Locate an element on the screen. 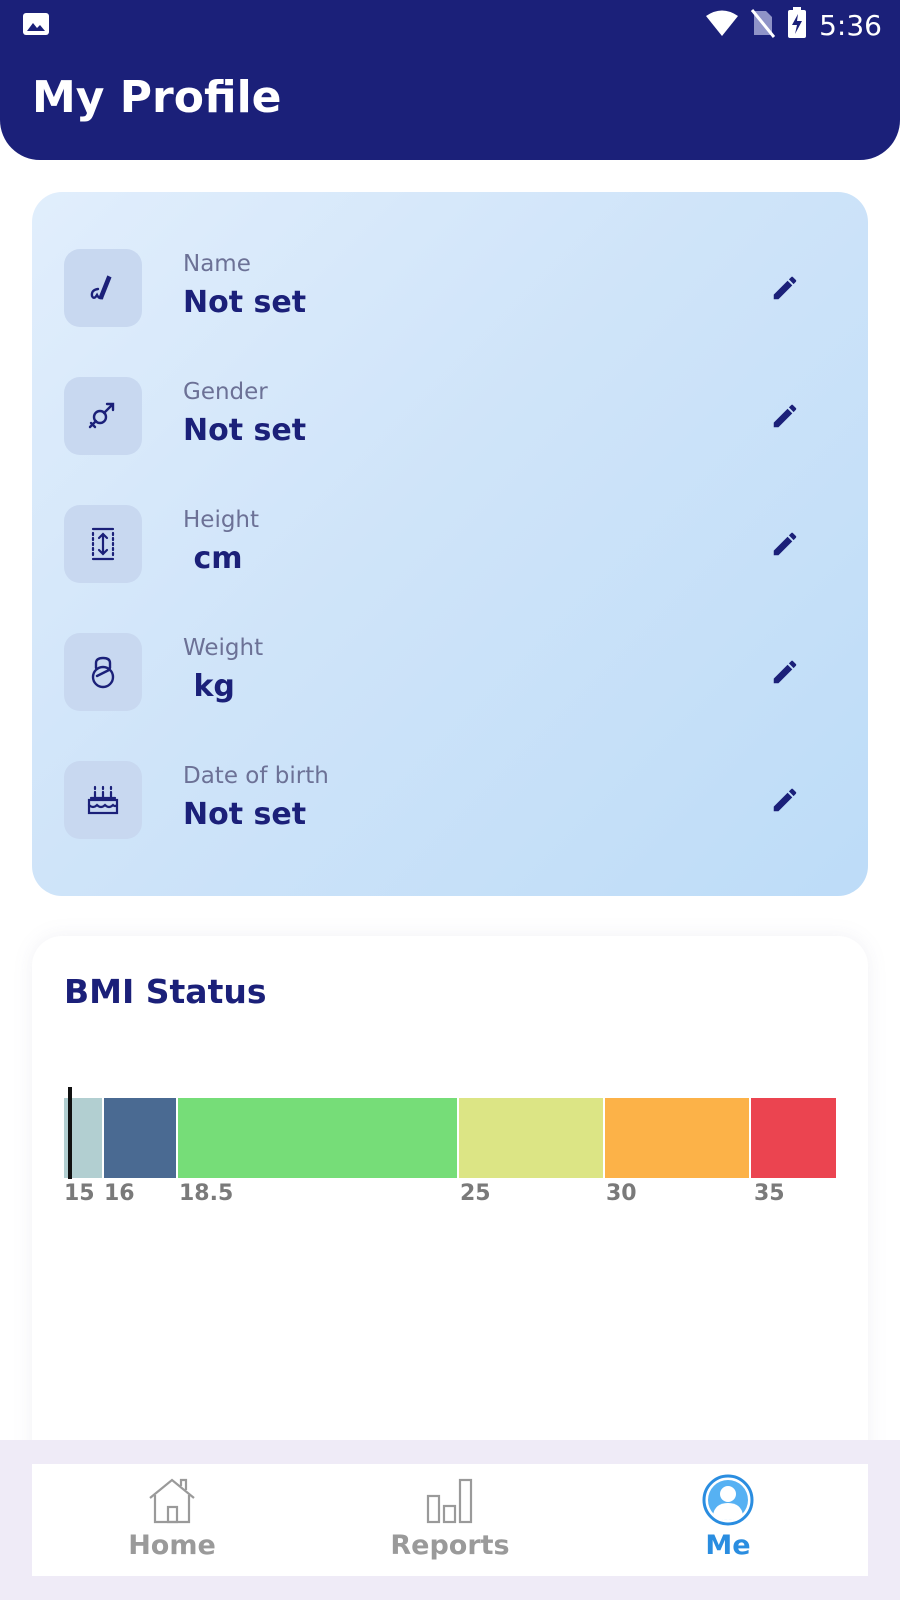 The height and width of the screenshot is (1600, 900). bmi-indicator is located at coordinates (70, 1133).